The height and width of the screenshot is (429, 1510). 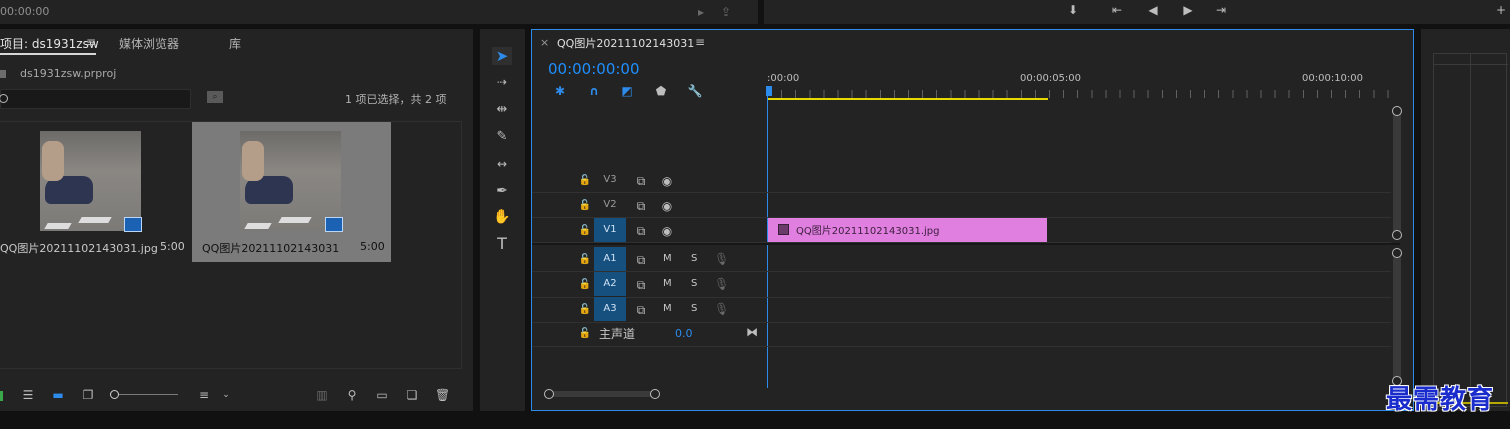 I want to click on vertical-scrollbar-audio, so click(x=1397, y=317).